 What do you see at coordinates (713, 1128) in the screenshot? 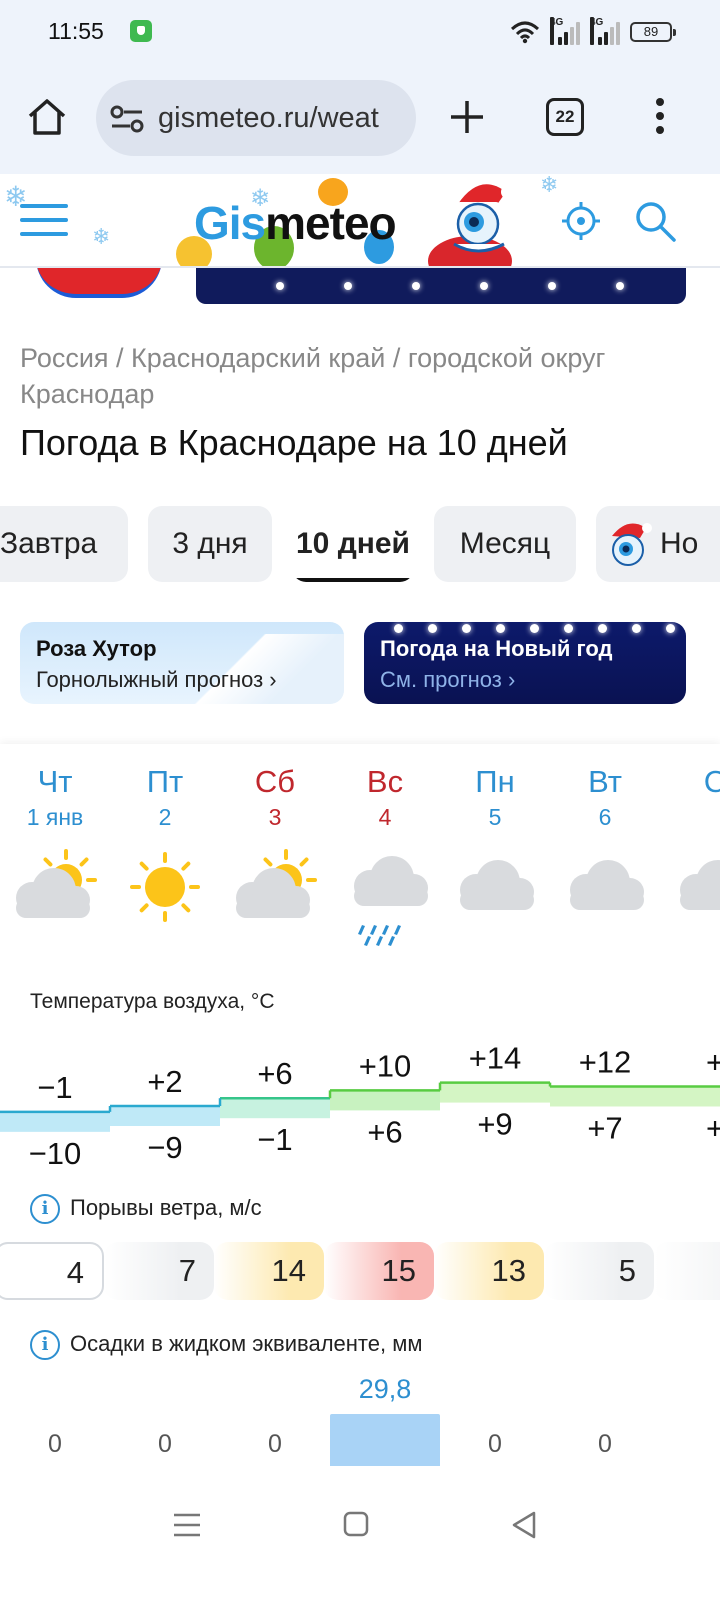
I see `temperature-min: +` at bounding box center [713, 1128].